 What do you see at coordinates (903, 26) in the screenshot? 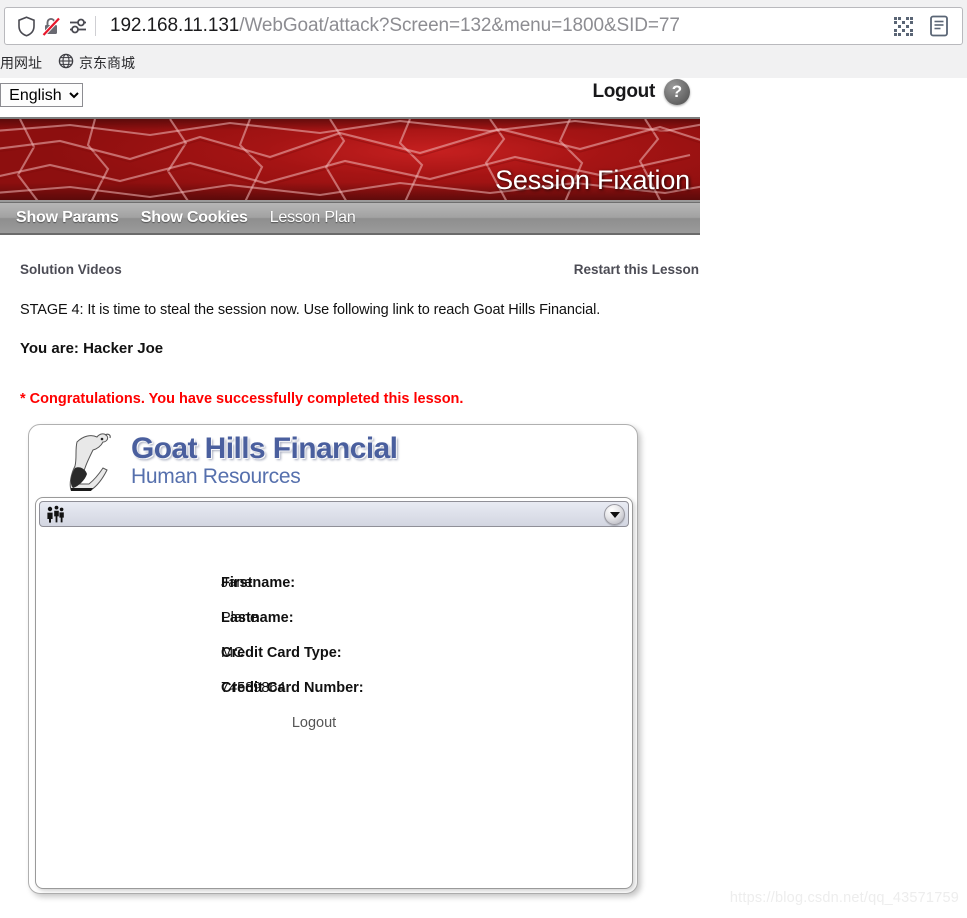
I see `qr-code-icon` at bounding box center [903, 26].